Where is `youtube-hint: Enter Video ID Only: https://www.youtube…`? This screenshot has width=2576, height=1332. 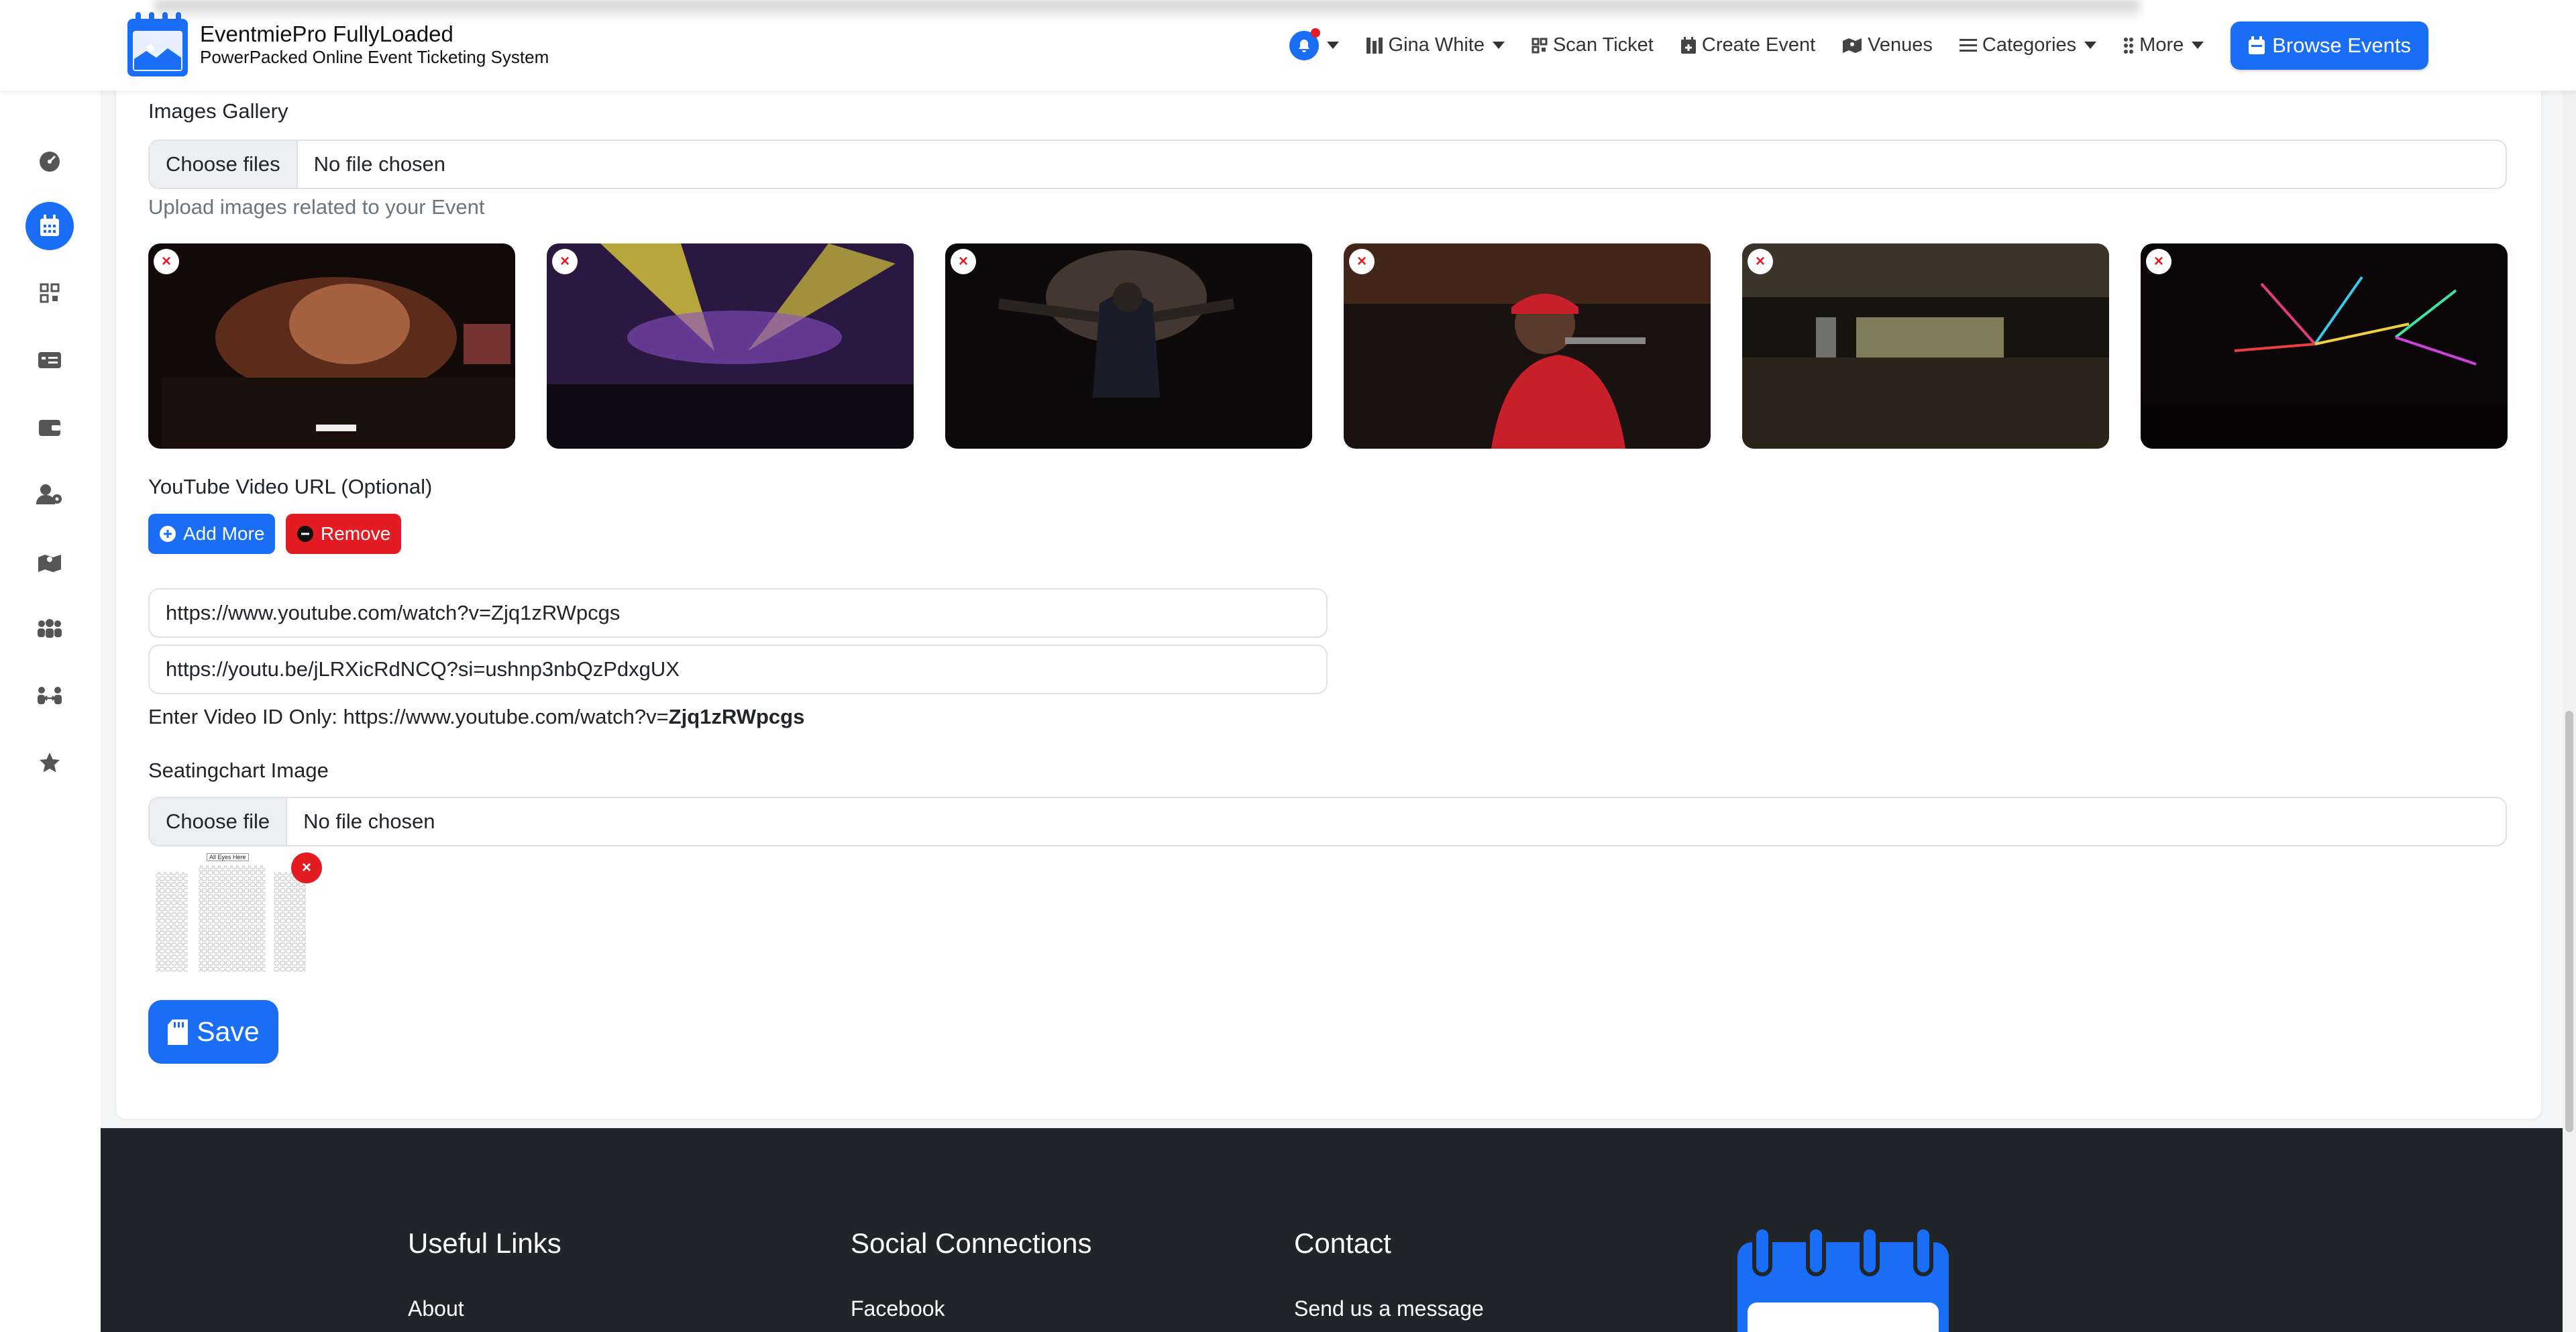
youtube-hint: Enter Video ID Only: https://www.youtube… is located at coordinates (476, 717).